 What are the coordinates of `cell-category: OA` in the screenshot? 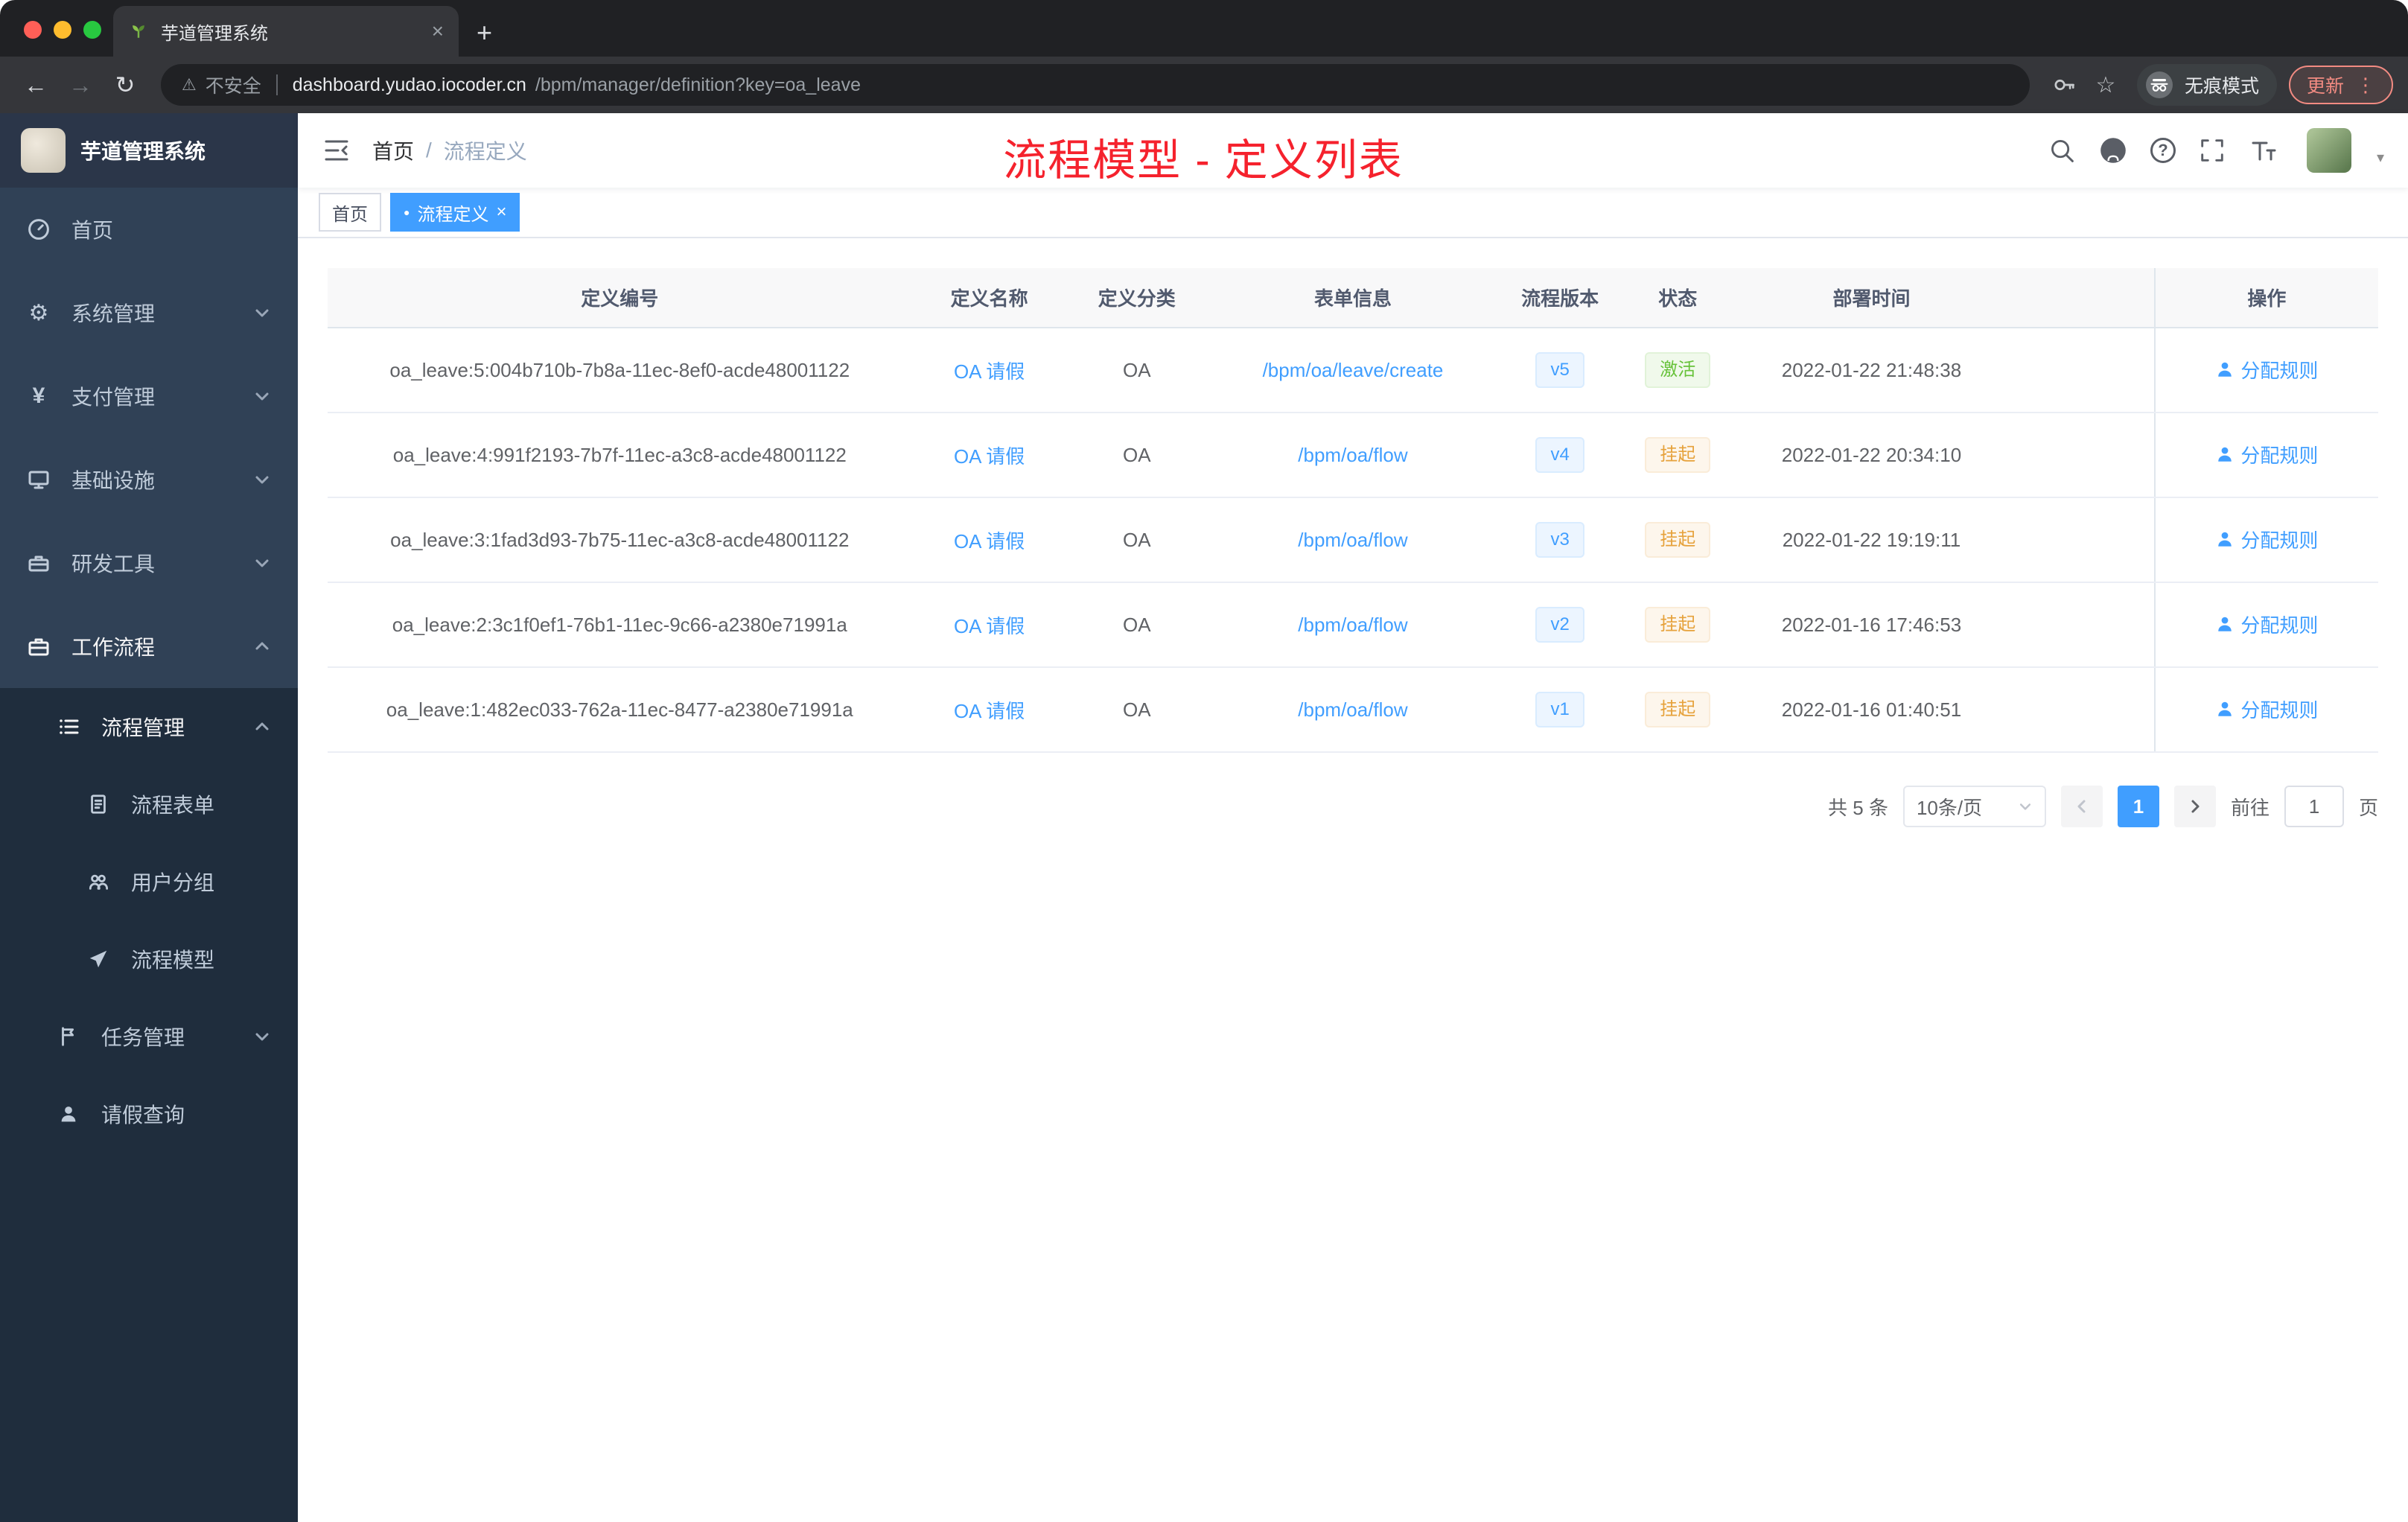 It's located at (1136, 625).